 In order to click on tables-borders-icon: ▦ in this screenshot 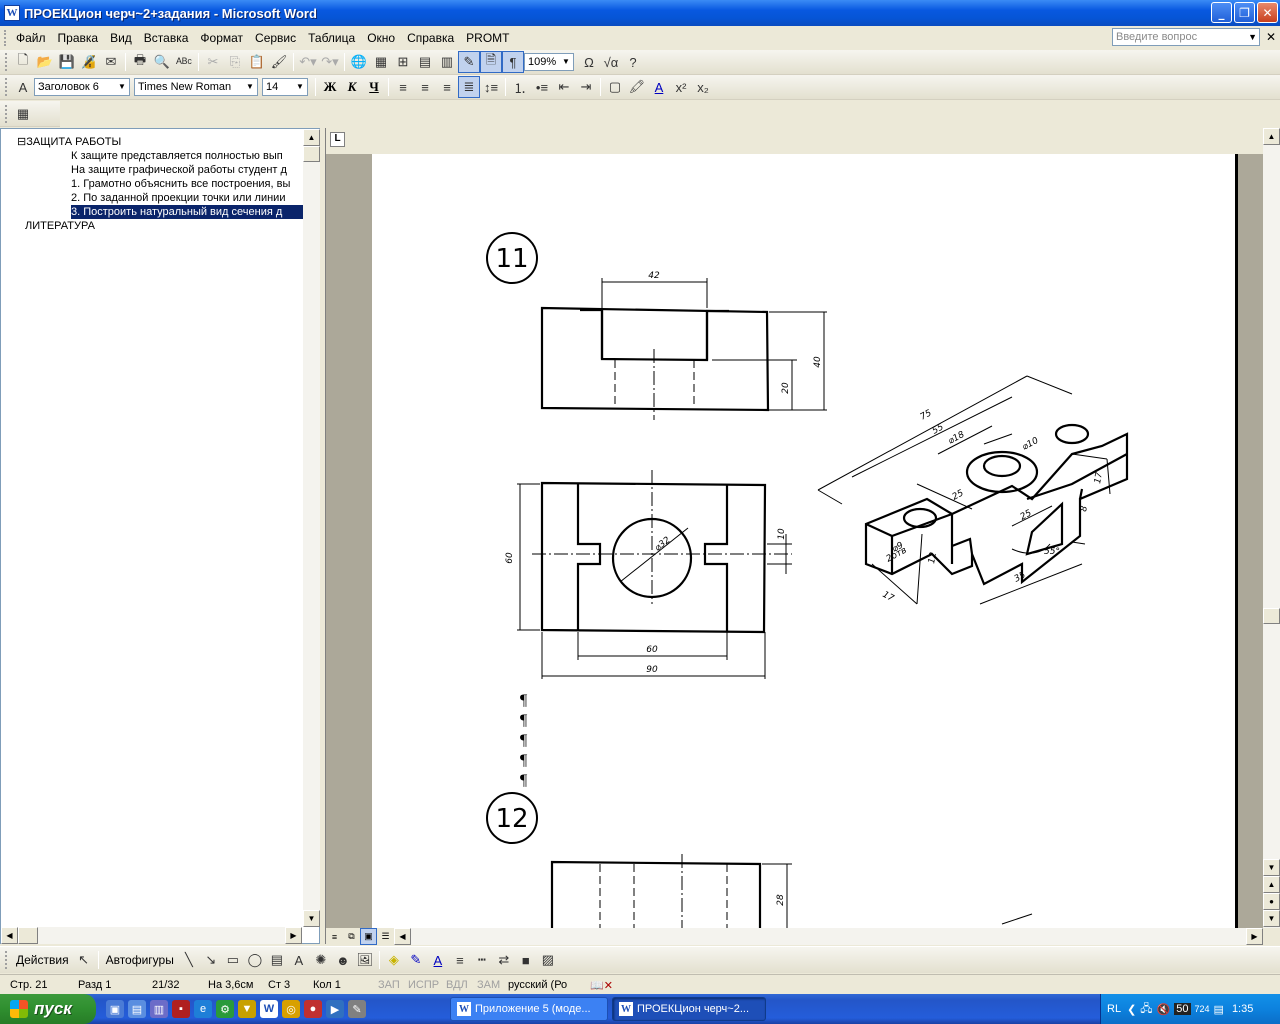, I will do `click(381, 62)`.